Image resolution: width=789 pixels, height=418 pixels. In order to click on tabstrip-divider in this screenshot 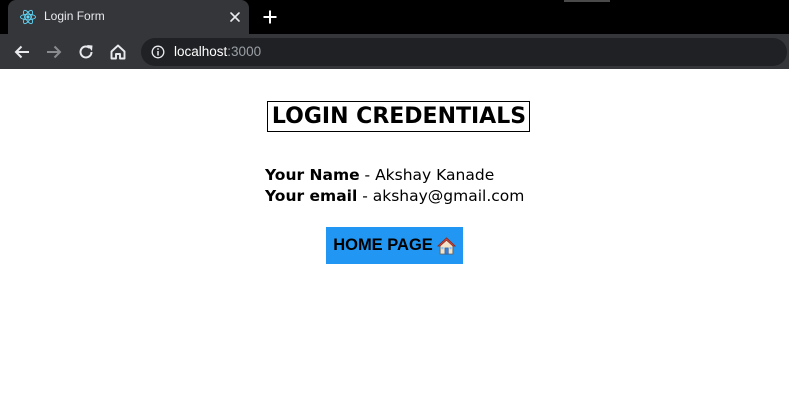, I will do `click(587, 1)`.